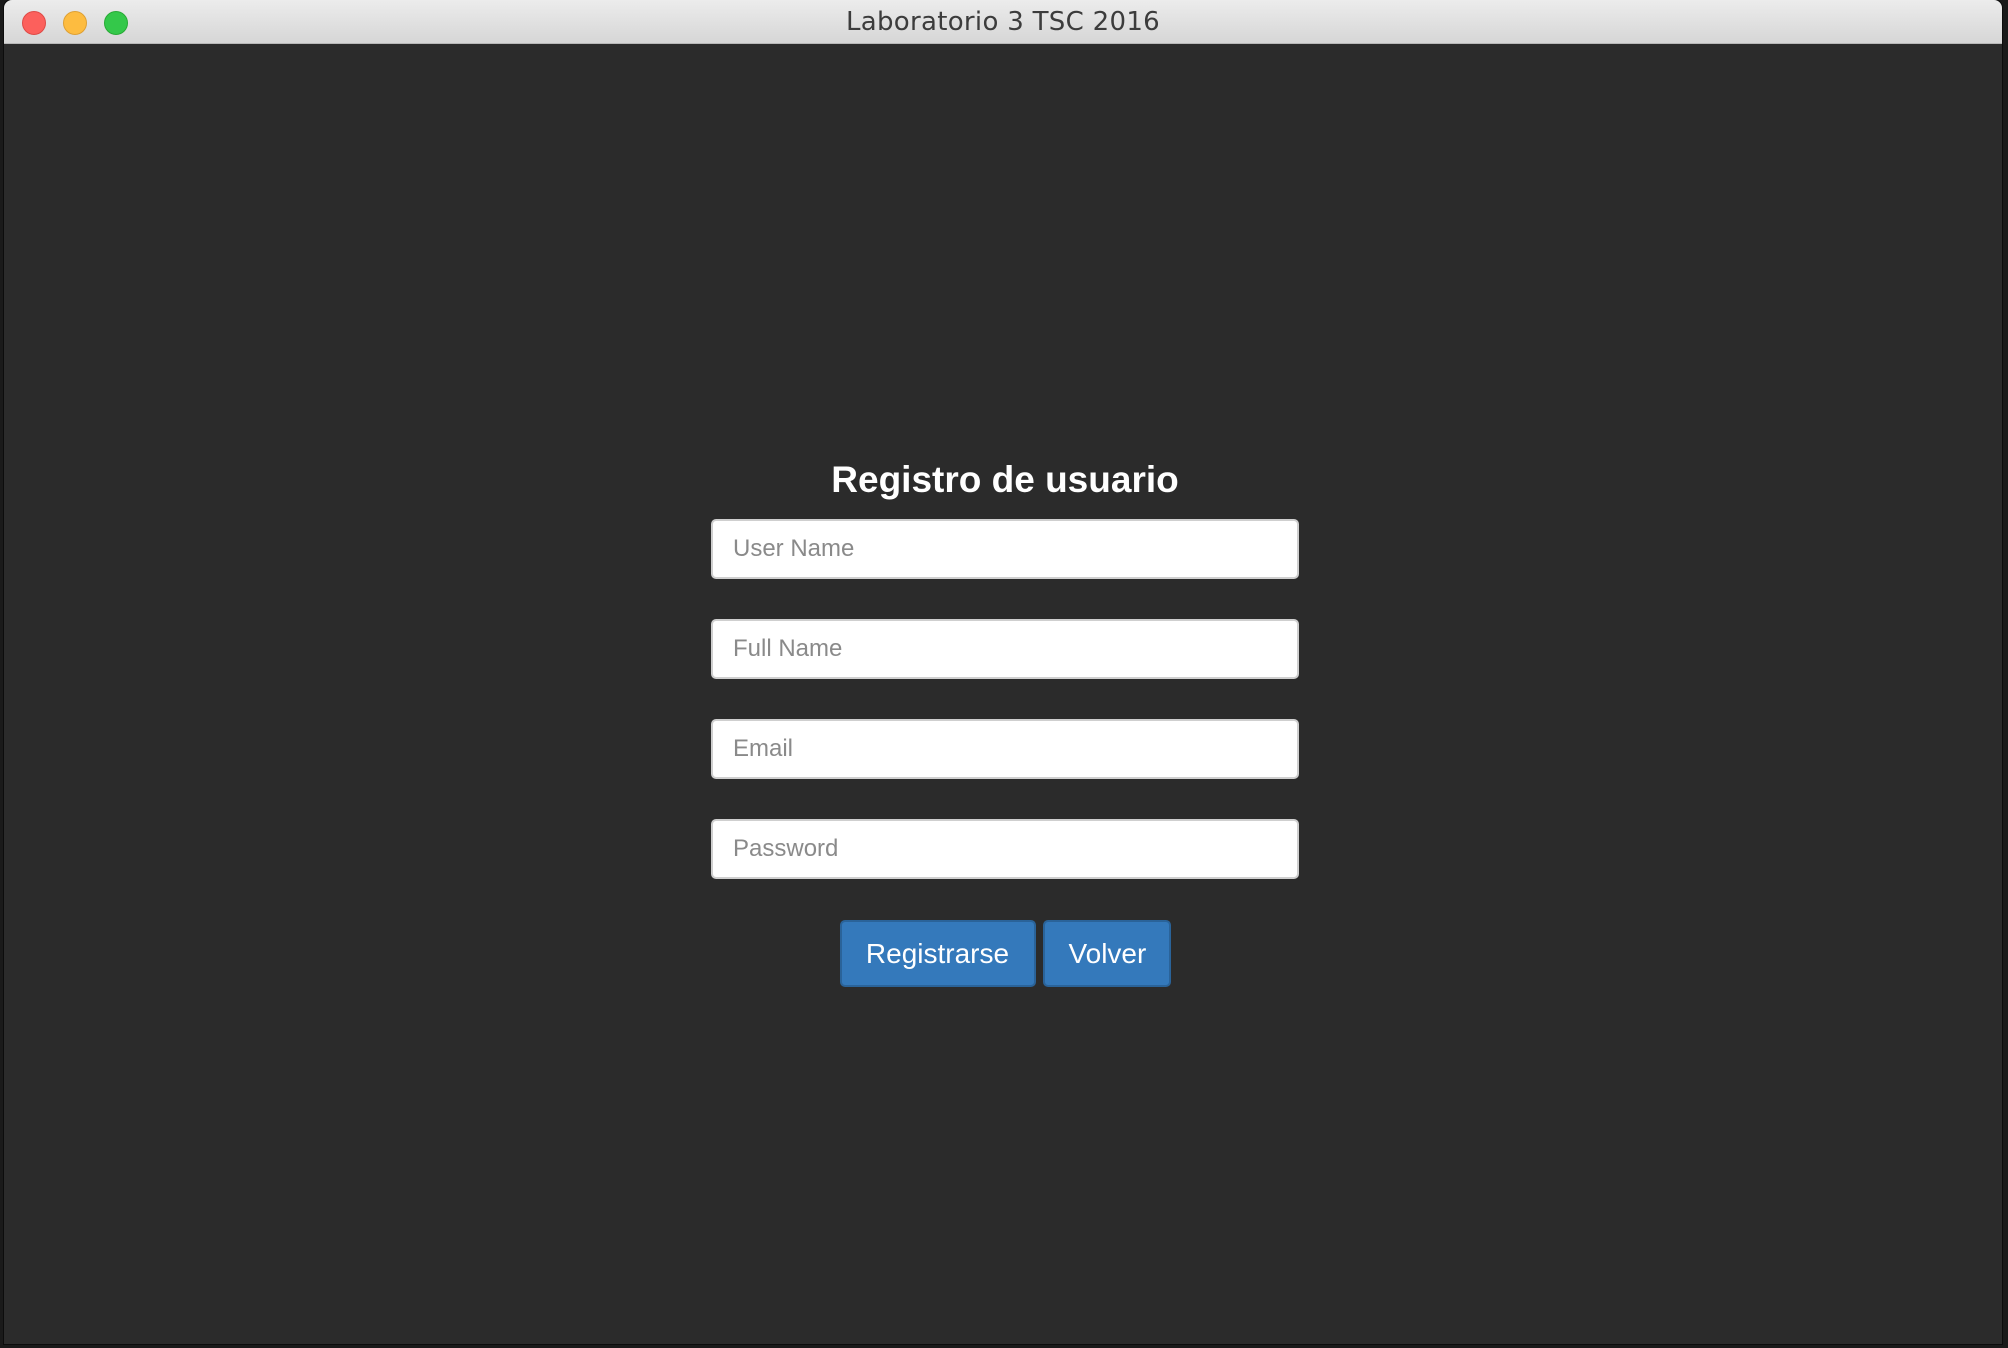 The height and width of the screenshot is (1348, 2008). I want to click on fullname-input, so click(1005, 649).